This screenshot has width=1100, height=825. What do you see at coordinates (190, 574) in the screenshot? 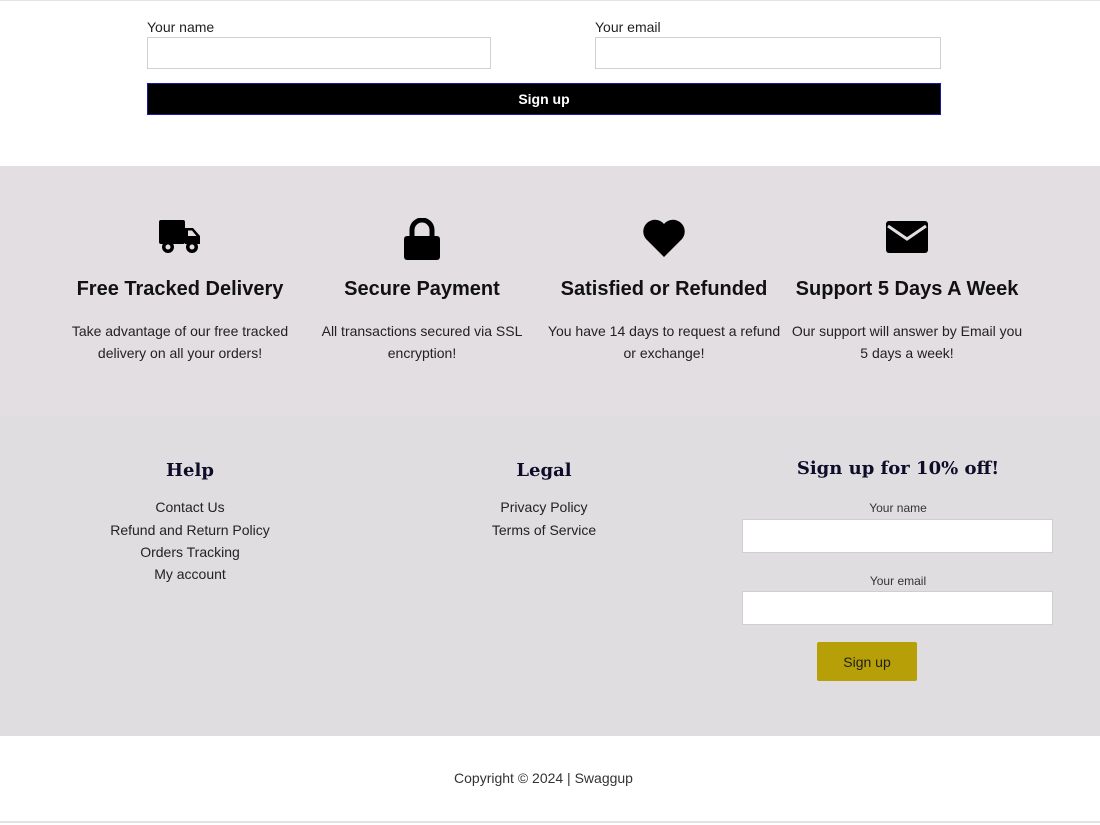
I see `footer-link-my-account: My account` at bounding box center [190, 574].